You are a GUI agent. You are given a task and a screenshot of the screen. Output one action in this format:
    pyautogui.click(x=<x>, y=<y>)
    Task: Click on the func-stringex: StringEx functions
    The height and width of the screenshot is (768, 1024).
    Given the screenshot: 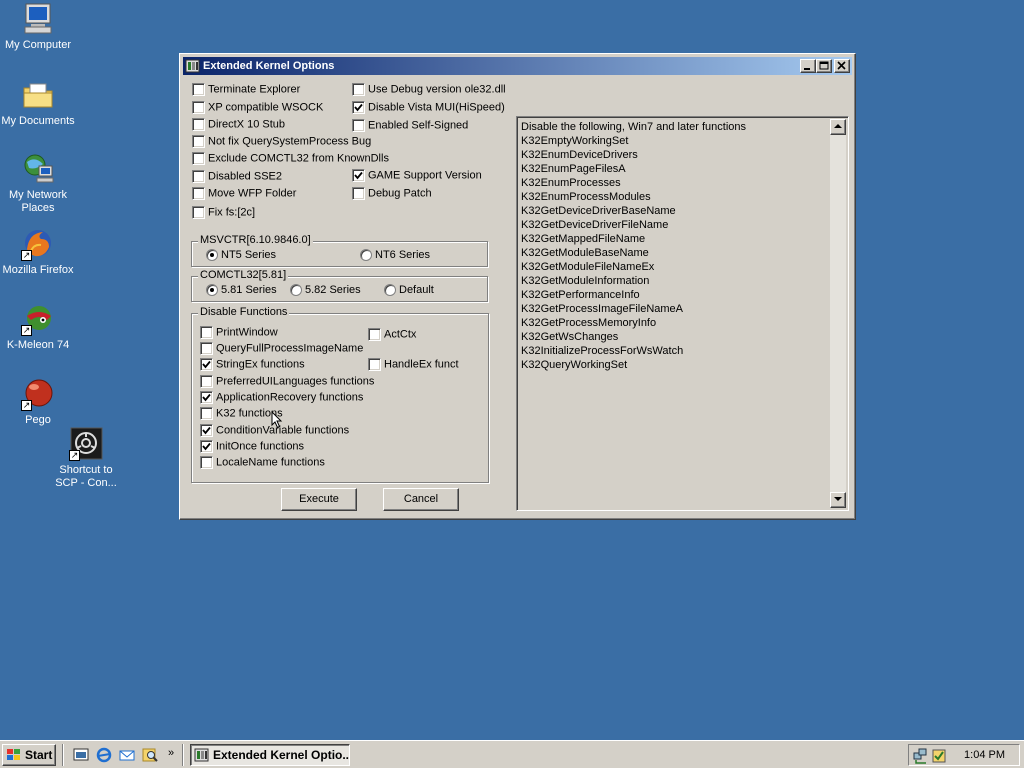 What is the action you would take?
    pyautogui.click(x=252, y=366)
    